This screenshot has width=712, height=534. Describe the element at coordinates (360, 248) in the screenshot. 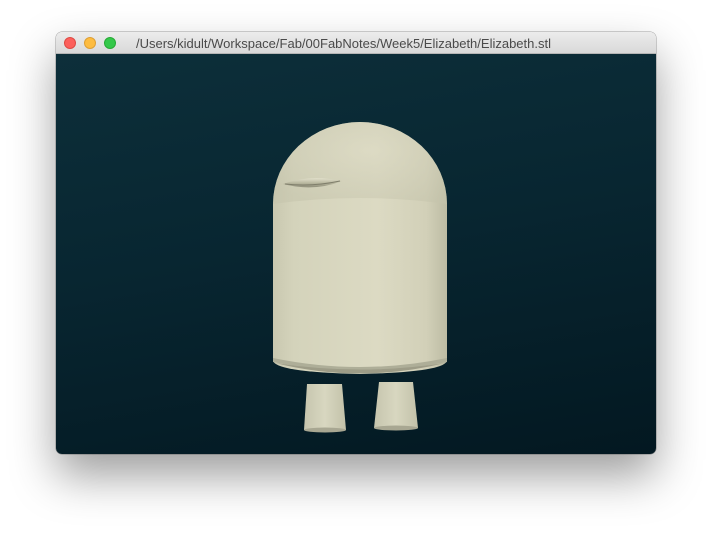

I see `capsule-body` at that location.